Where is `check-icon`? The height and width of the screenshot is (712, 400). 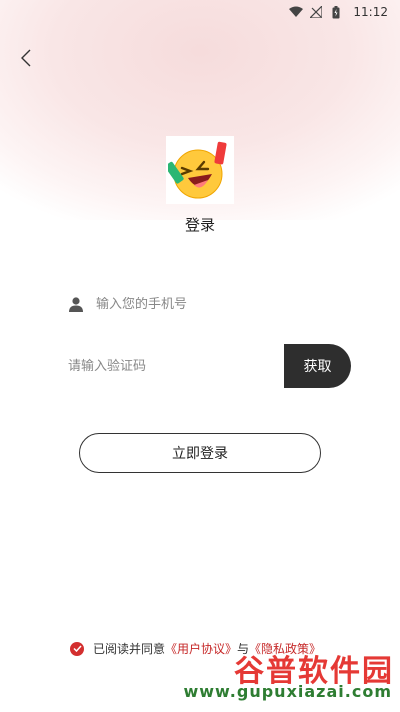 check-icon is located at coordinates (77, 648).